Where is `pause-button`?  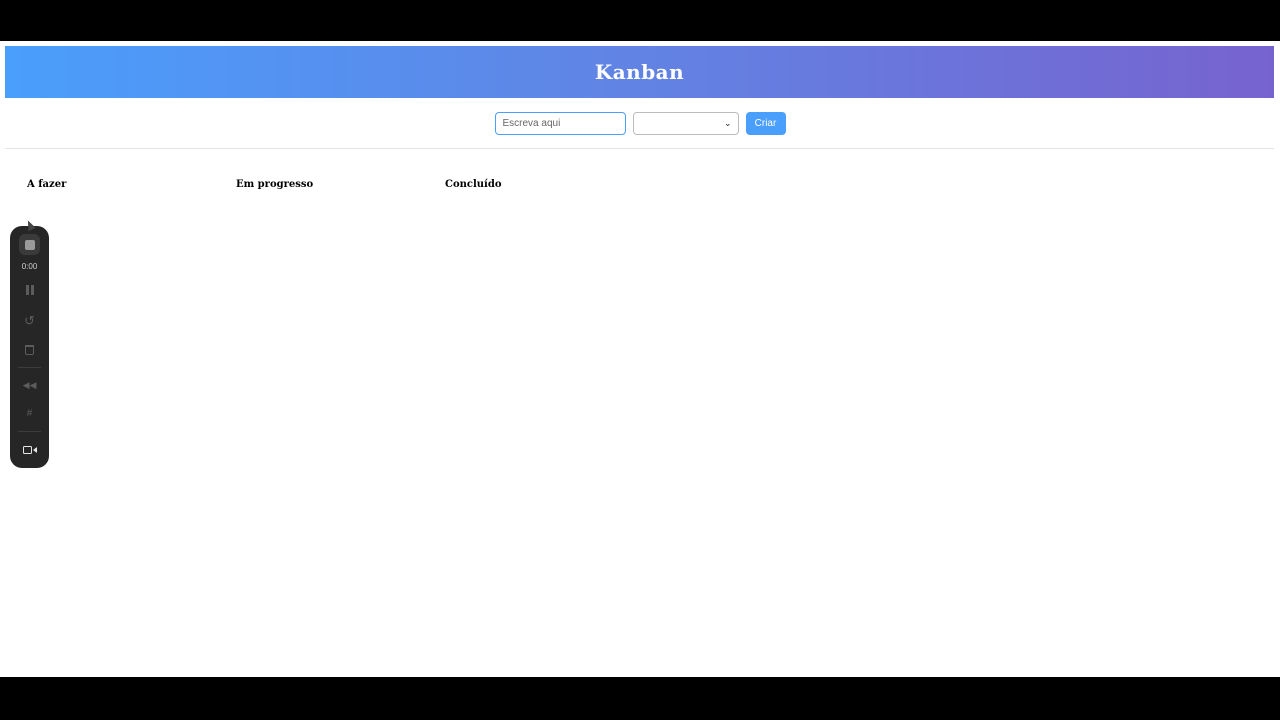
pause-button is located at coordinates (29, 290).